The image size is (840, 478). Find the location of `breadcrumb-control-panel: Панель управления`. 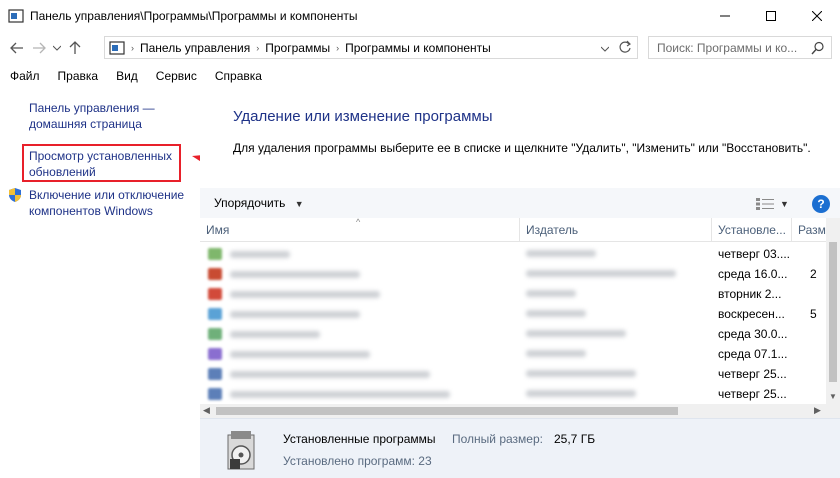

breadcrumb-control-panel: Панель управления is located at coordinates (195, 48).